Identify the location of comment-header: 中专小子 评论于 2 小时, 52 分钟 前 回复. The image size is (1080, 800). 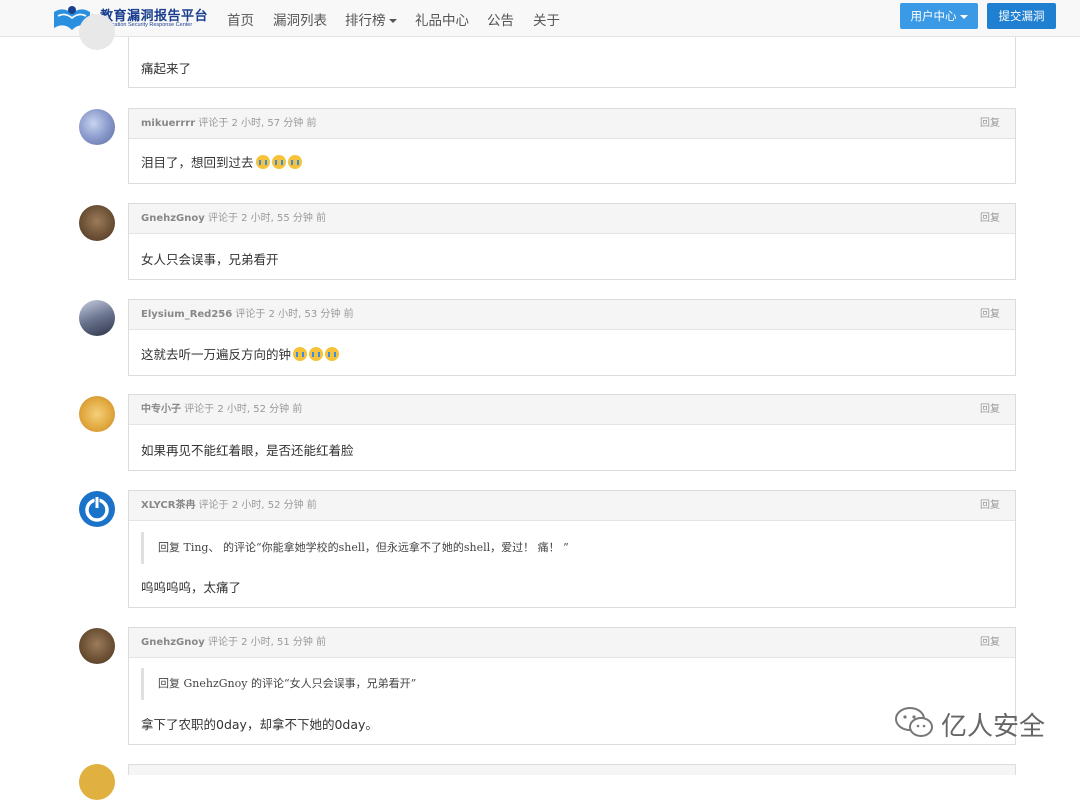
(572, 410).